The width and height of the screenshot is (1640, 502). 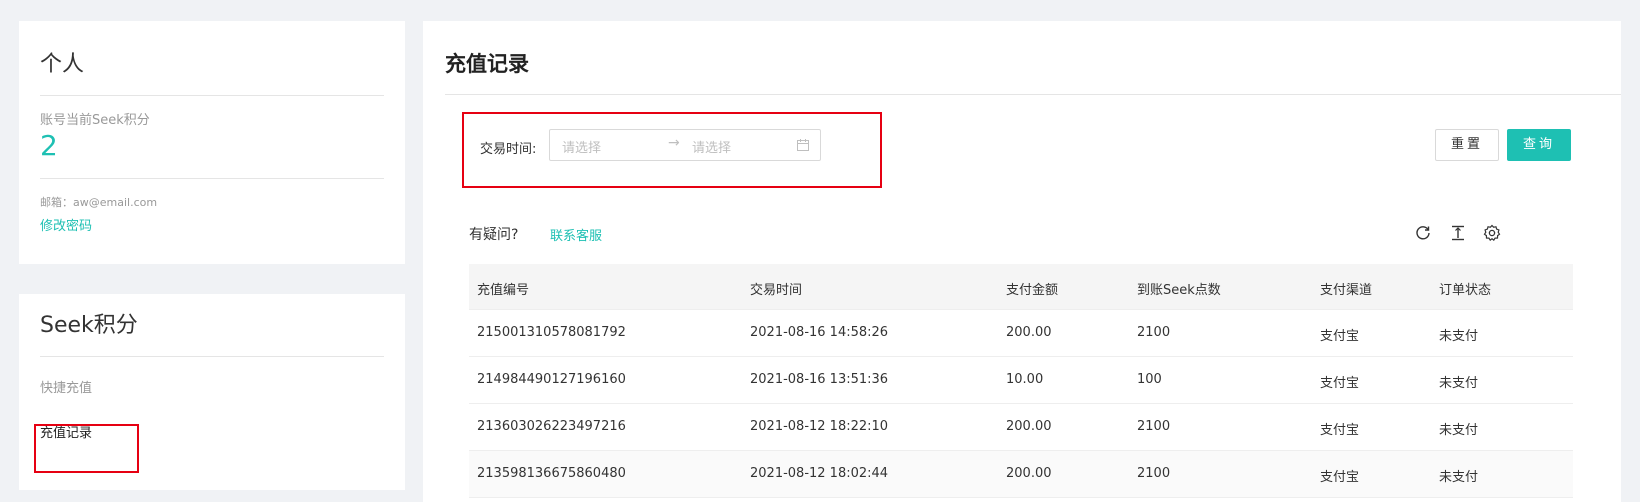 I want to click on email-value: aw@email.com, so click(x=115, y=202).